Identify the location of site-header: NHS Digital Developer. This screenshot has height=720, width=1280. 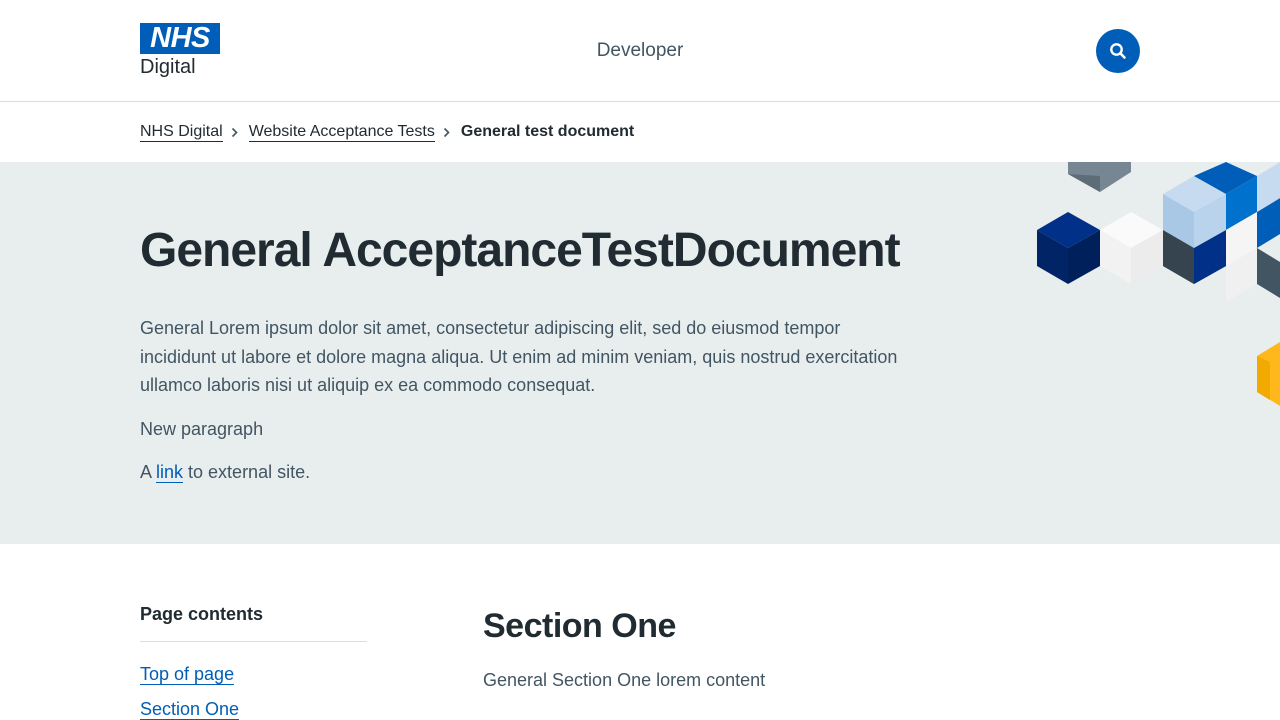
(640, 51).